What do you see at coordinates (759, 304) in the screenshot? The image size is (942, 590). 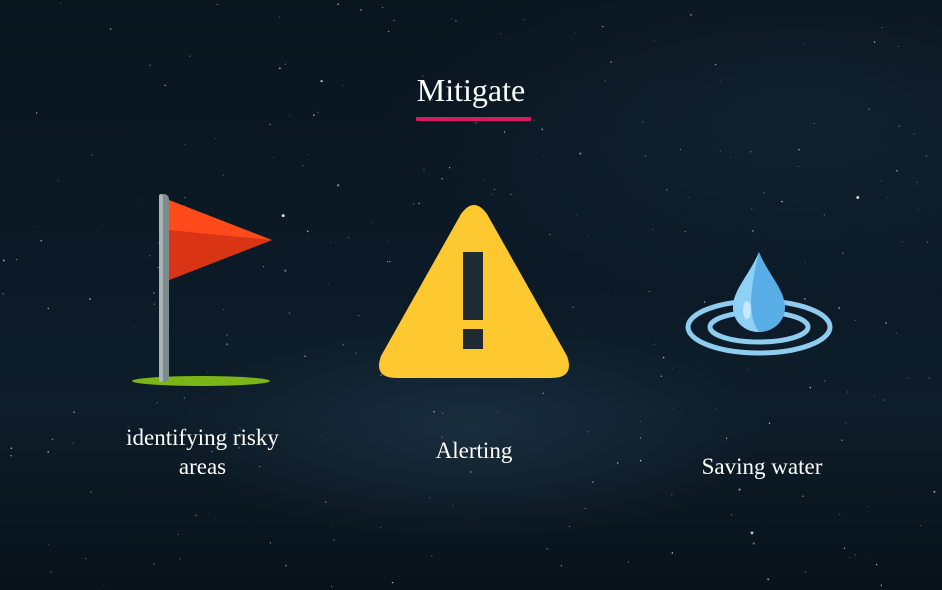 I see `water-drop-icon` at bounding box center [759, 304].